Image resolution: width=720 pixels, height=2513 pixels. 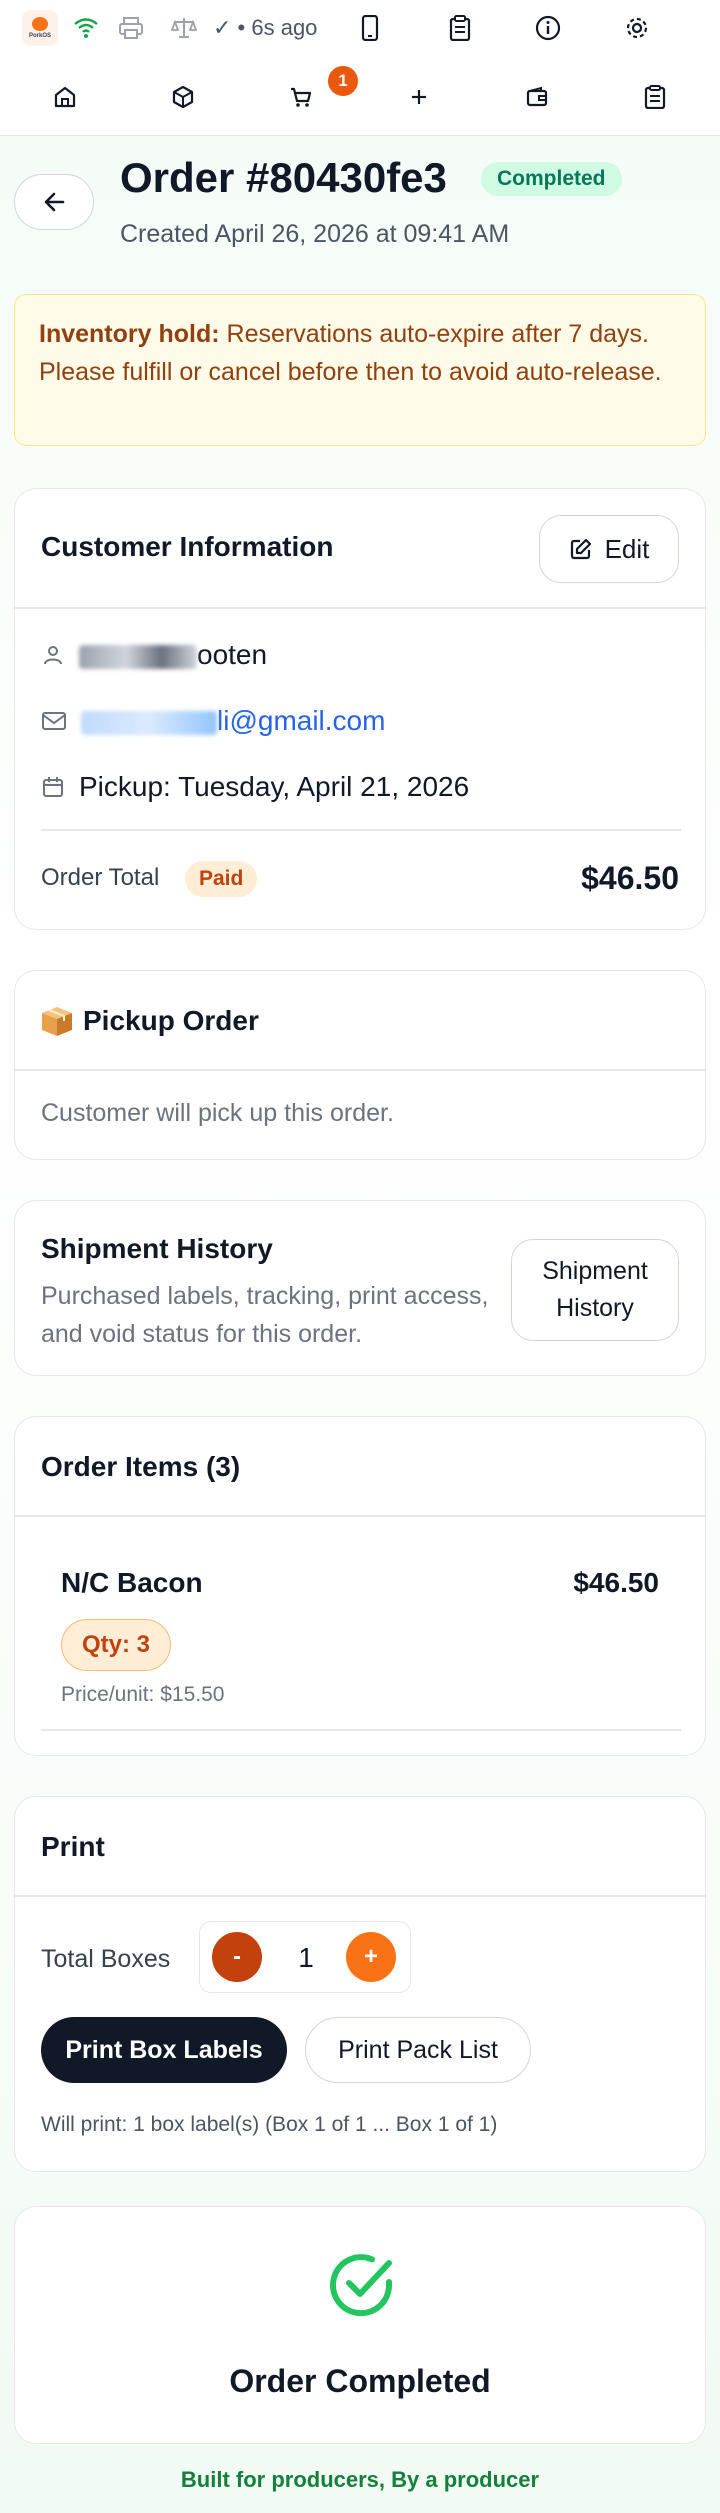 I want to click on order-completed-card: Order Completed, so click(x=360, y=2325).